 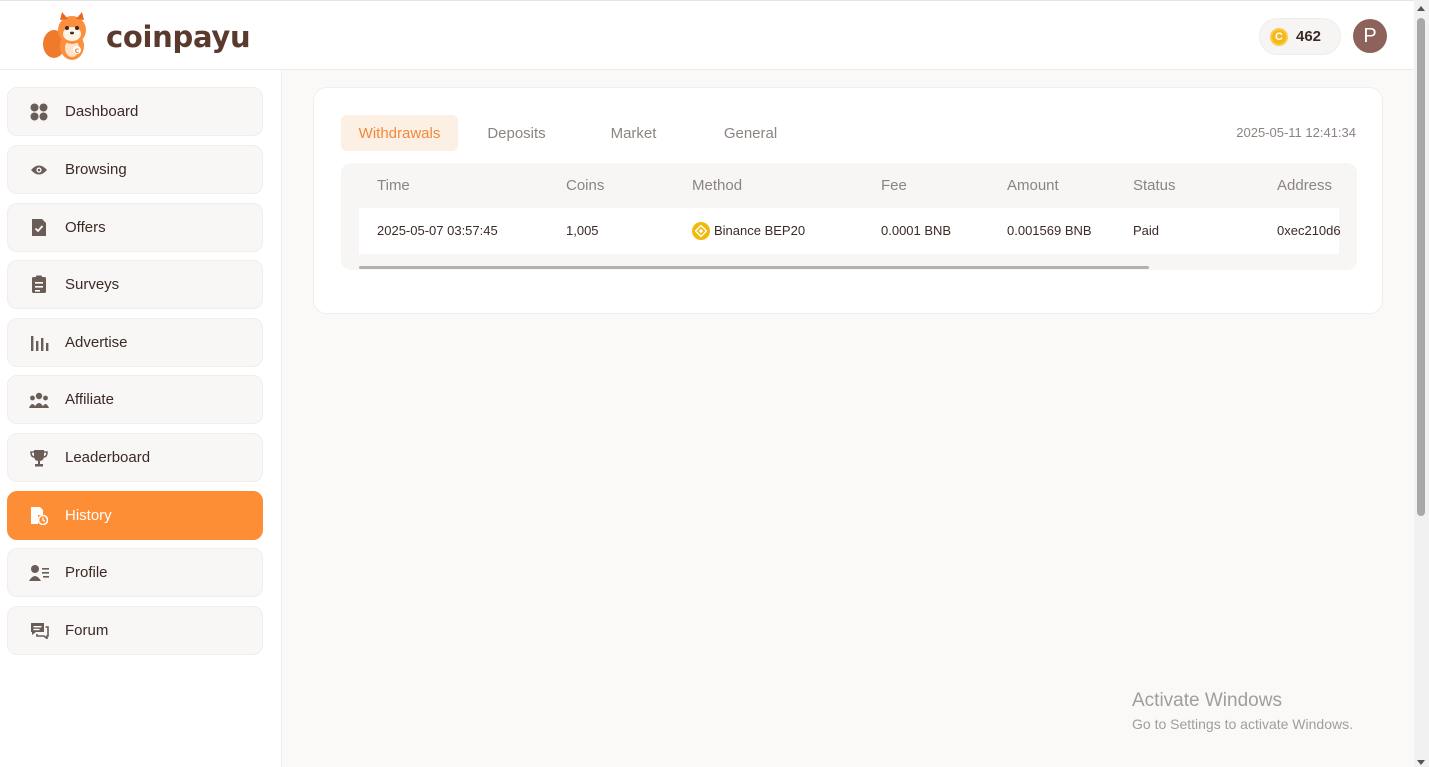 What do you see at coordinates (135, 284) in the screenshot?
I see `sidebar-item-surveys: Surveys` at bounding box center [135, 284].